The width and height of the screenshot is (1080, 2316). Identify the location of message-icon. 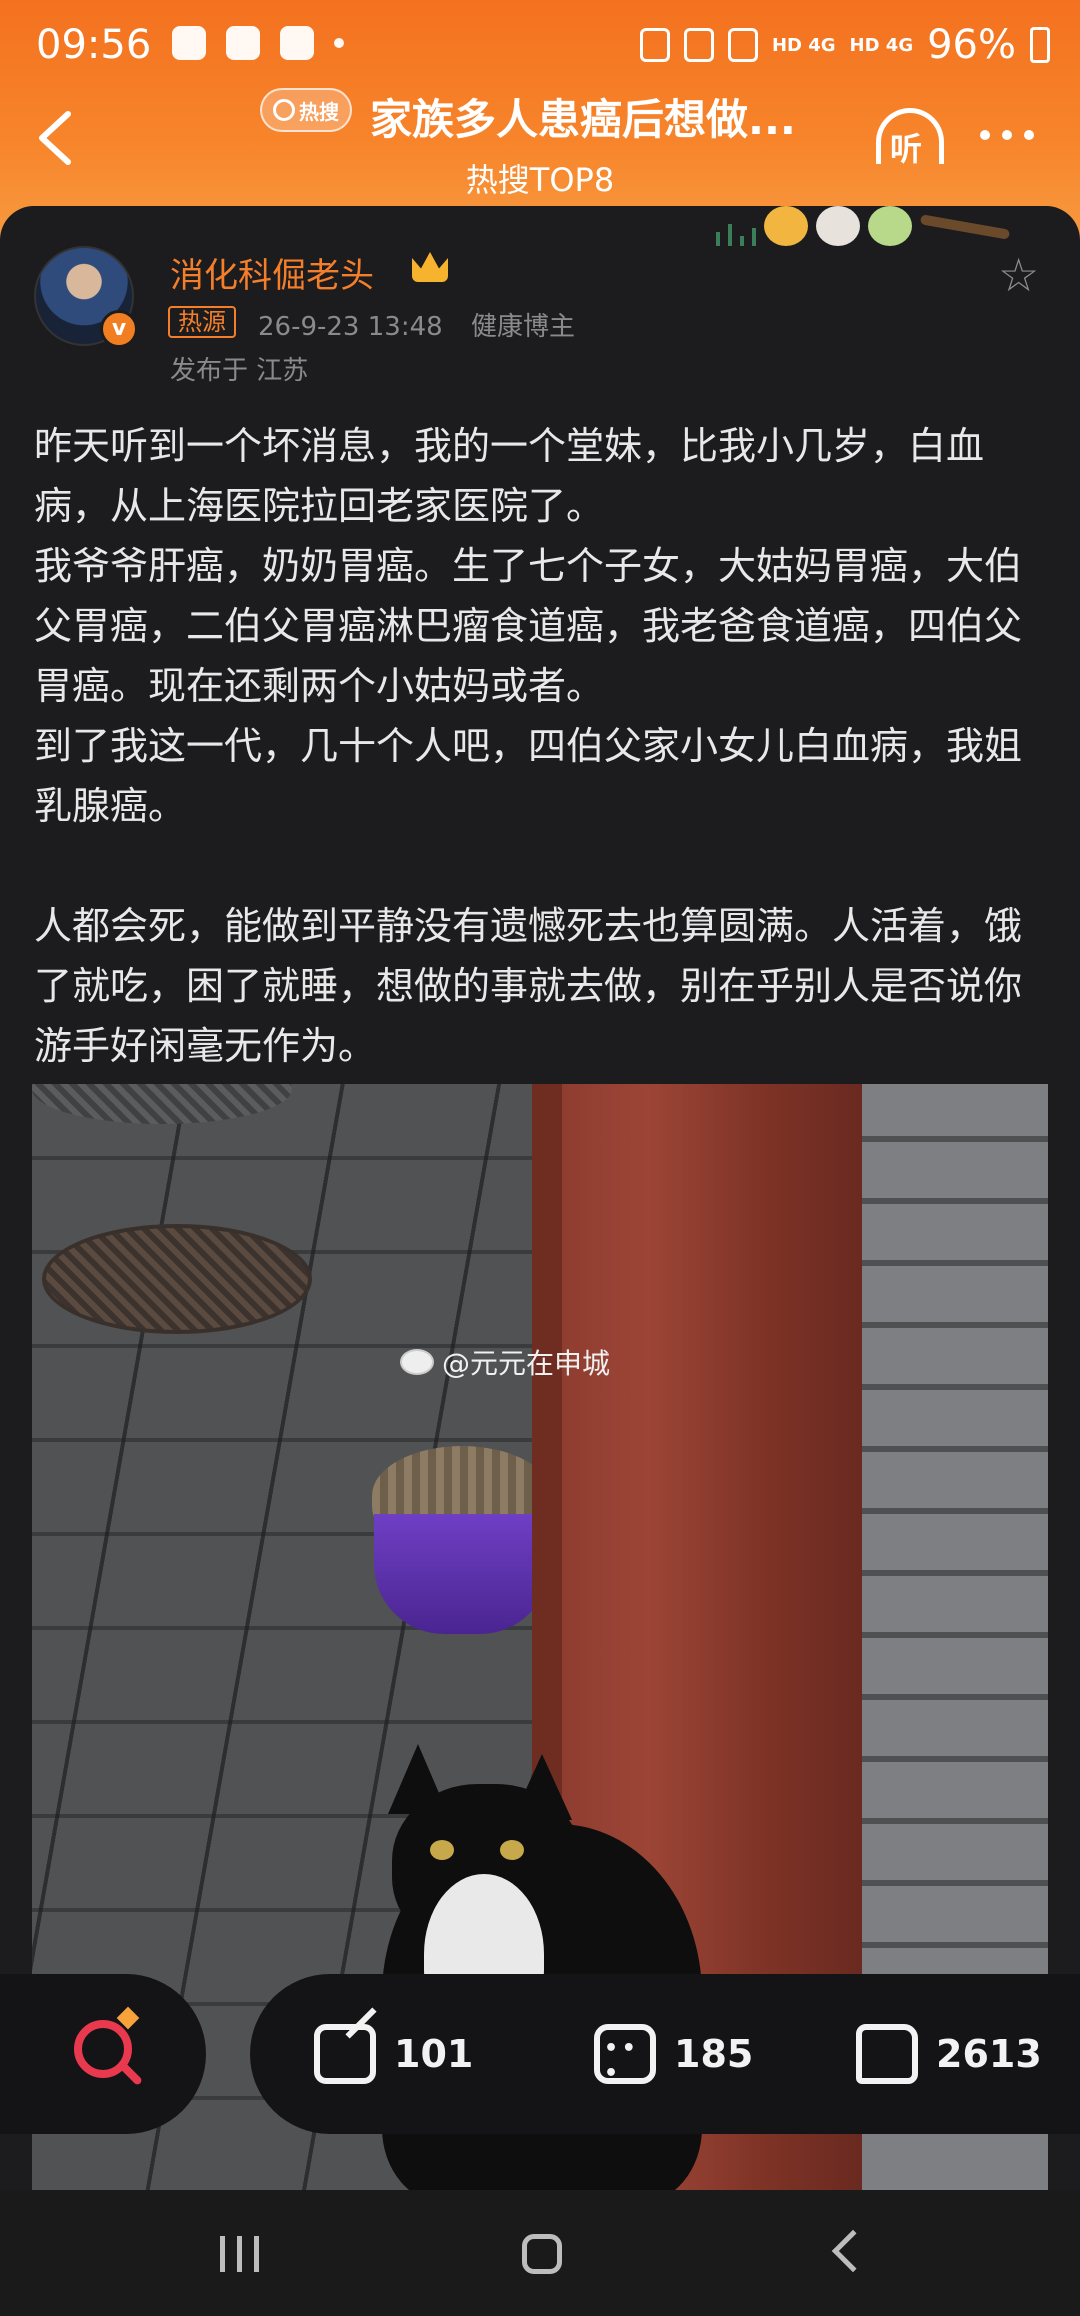
(297, 43).